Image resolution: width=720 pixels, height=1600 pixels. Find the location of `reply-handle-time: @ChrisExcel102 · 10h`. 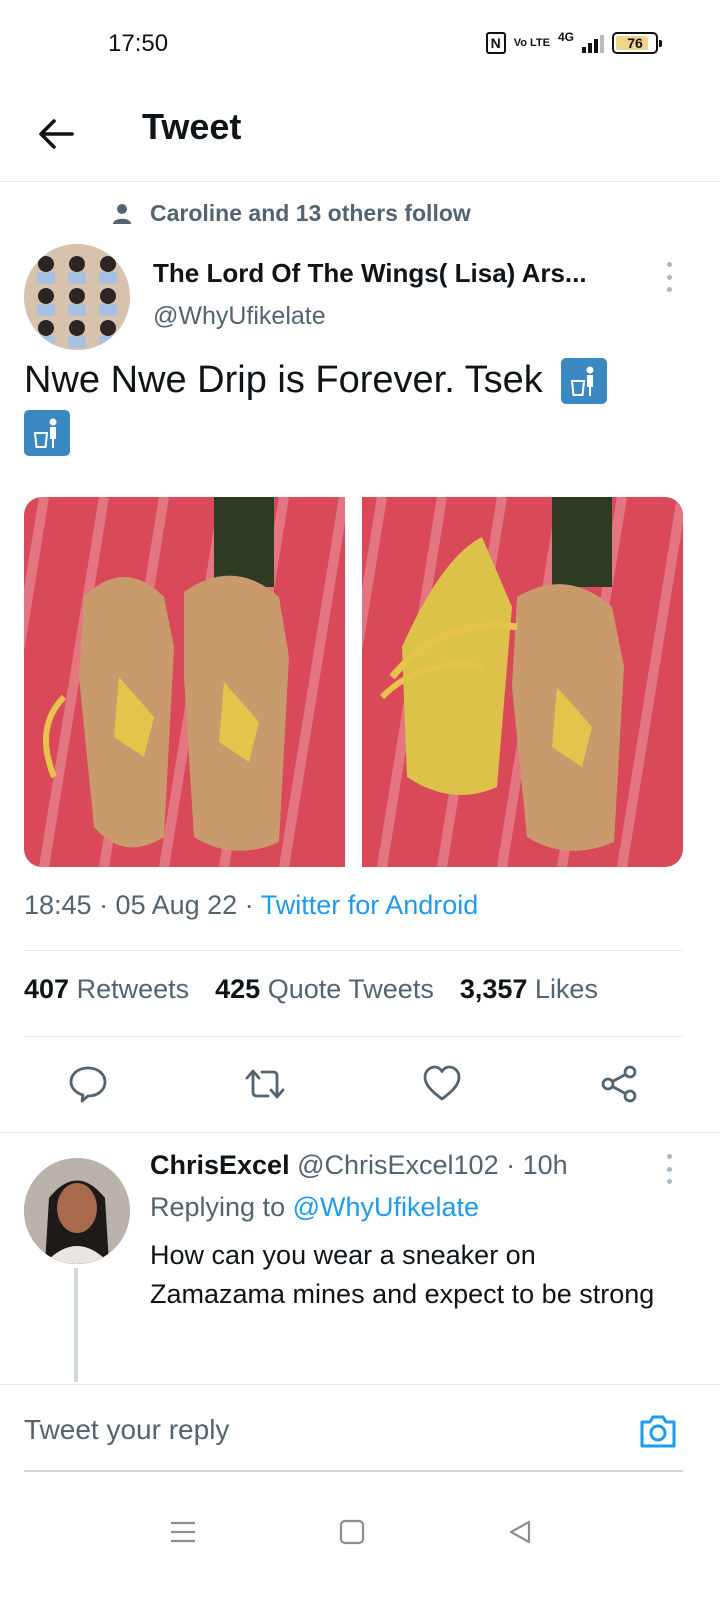

reply-handle-time: @ChrisExcel102 · 10h is located at coordinates (432, 1165).